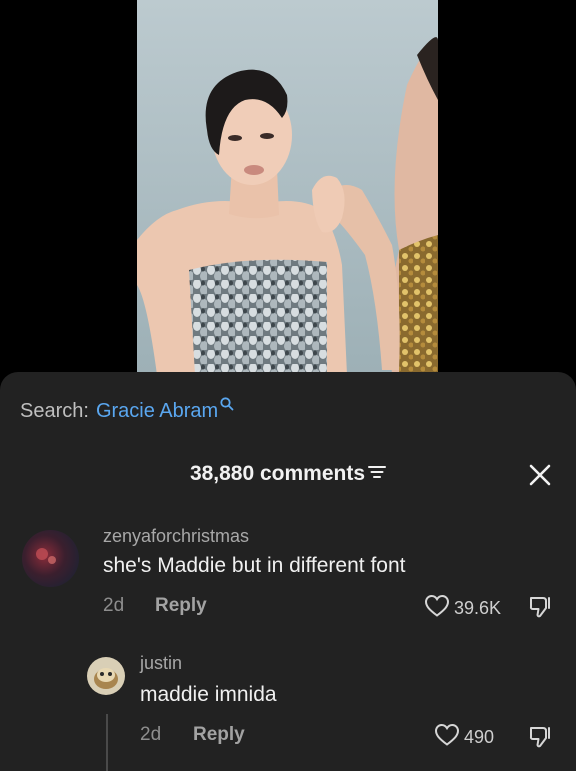 The width and height of the screenshot is (576, 771). What do you see at coordinates (479, 737) in the screenshot?
I see `like-count: 490` at bounding box center [479, 737].